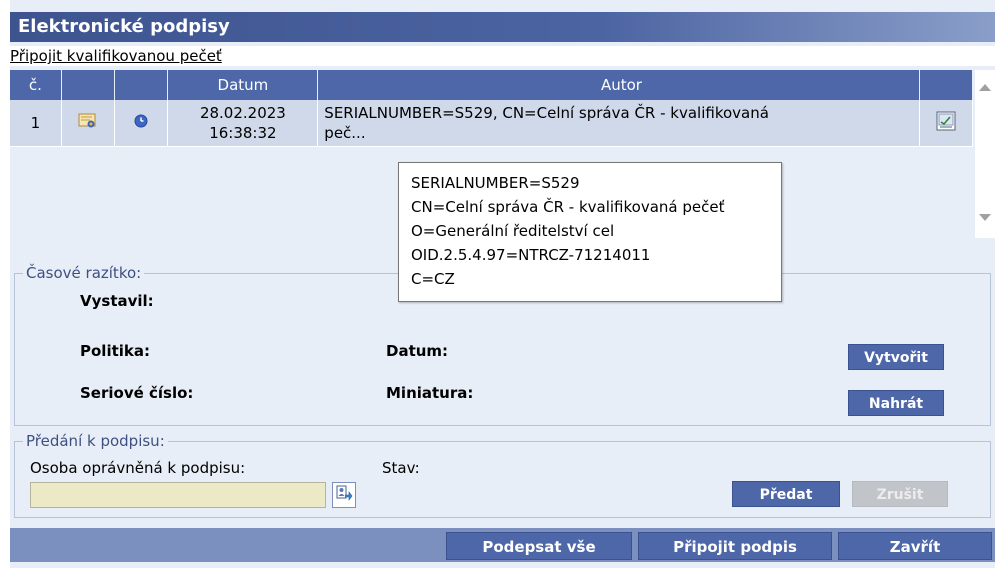 Image resolution: width=995 pixels, height=568 pixels. Describe the element at coordinates (985, 154) in the screenshot. I see `table-scrollbar` at that location.